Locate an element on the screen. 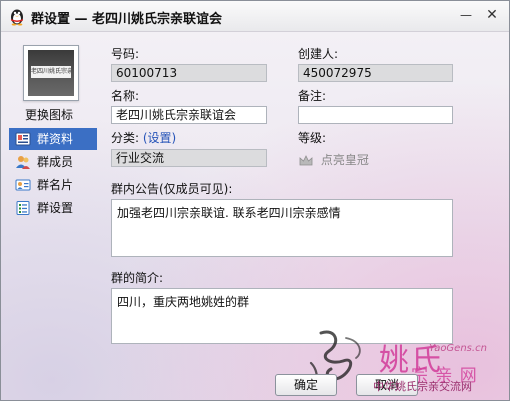  light-crown-link: 点亮皇冠 is located at coordinates (334, 159).